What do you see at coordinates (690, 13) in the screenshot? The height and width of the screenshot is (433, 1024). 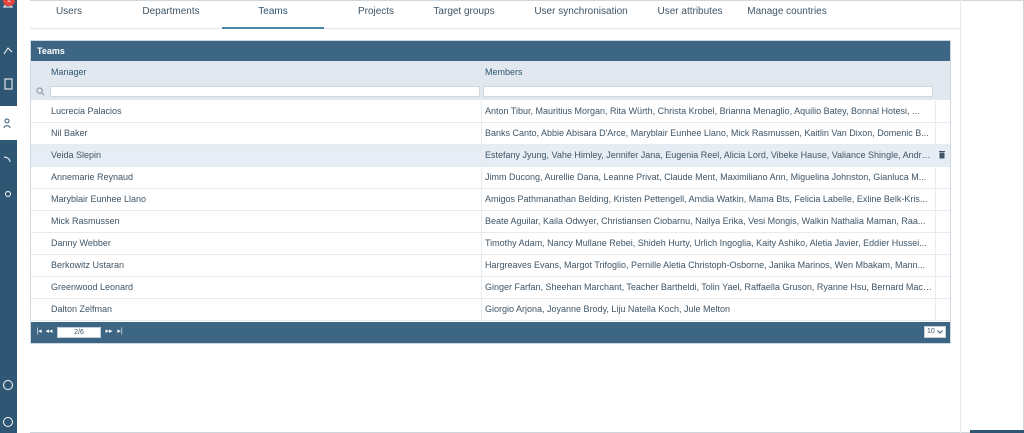 I see `tab-user-attributes: User attributes` at bounding box center [690, 13].